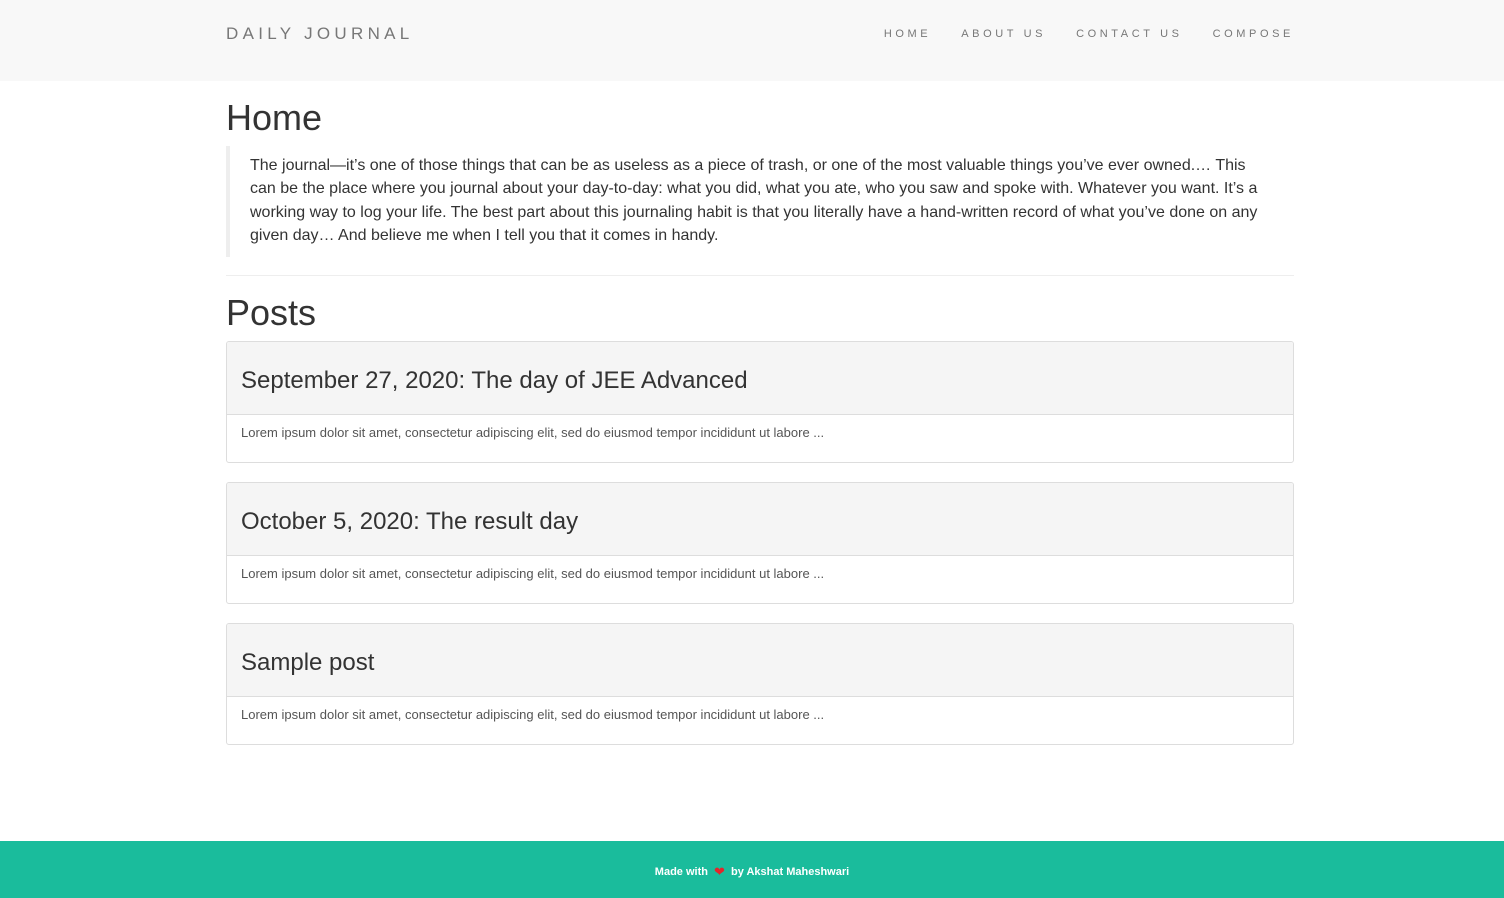 This screenshot has width=1504, height=898. Describe the element at coordinates (790, 872) in the screenshot. I see `footer-author-text: by Akshat Maheshwari` at that location.